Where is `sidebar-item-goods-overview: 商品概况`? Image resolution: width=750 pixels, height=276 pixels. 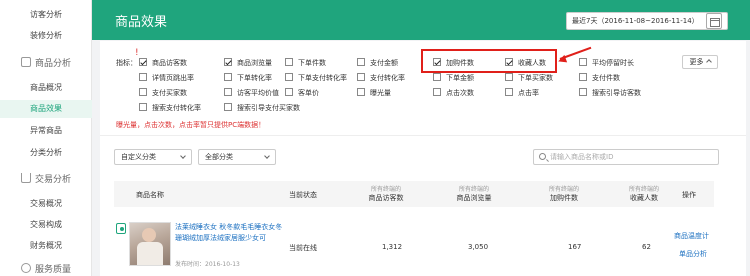 sidebar-item-goods-overview: 商品概况 is located at coordinates (46, 88).